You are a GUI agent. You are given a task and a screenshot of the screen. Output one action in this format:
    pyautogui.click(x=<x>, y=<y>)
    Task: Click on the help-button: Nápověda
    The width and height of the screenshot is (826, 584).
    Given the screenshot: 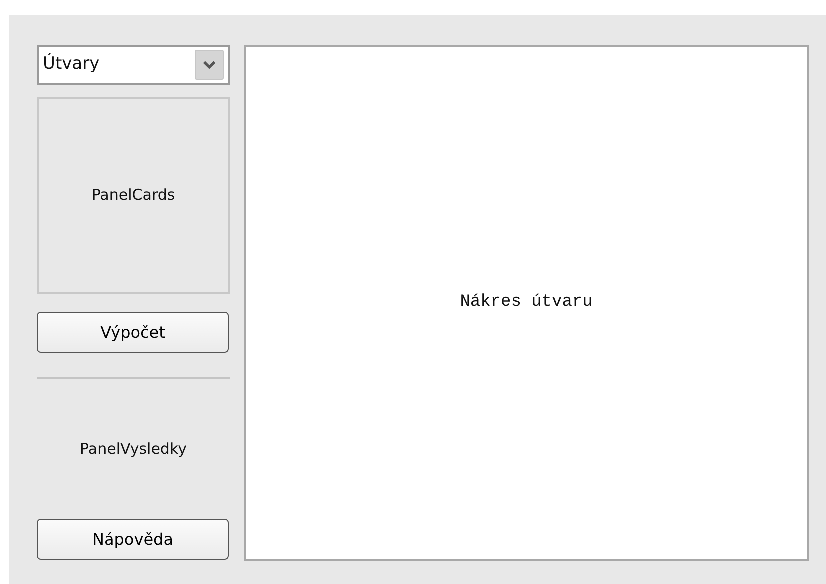 What is the action you would take?
    pyautogui.click(x=133, y=539)
    